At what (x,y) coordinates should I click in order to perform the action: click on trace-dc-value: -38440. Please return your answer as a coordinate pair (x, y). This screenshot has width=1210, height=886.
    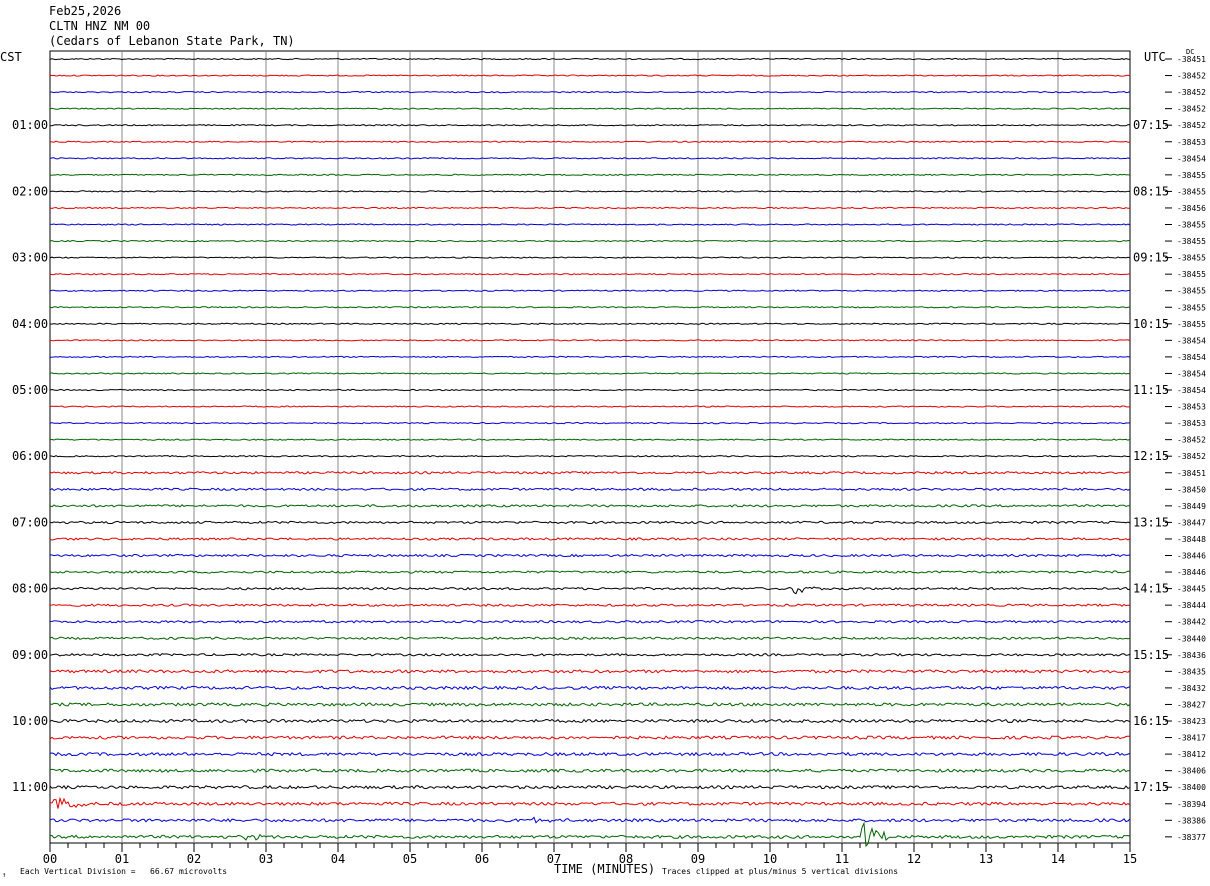
    Looking at the image, I should click on (1191, 638).